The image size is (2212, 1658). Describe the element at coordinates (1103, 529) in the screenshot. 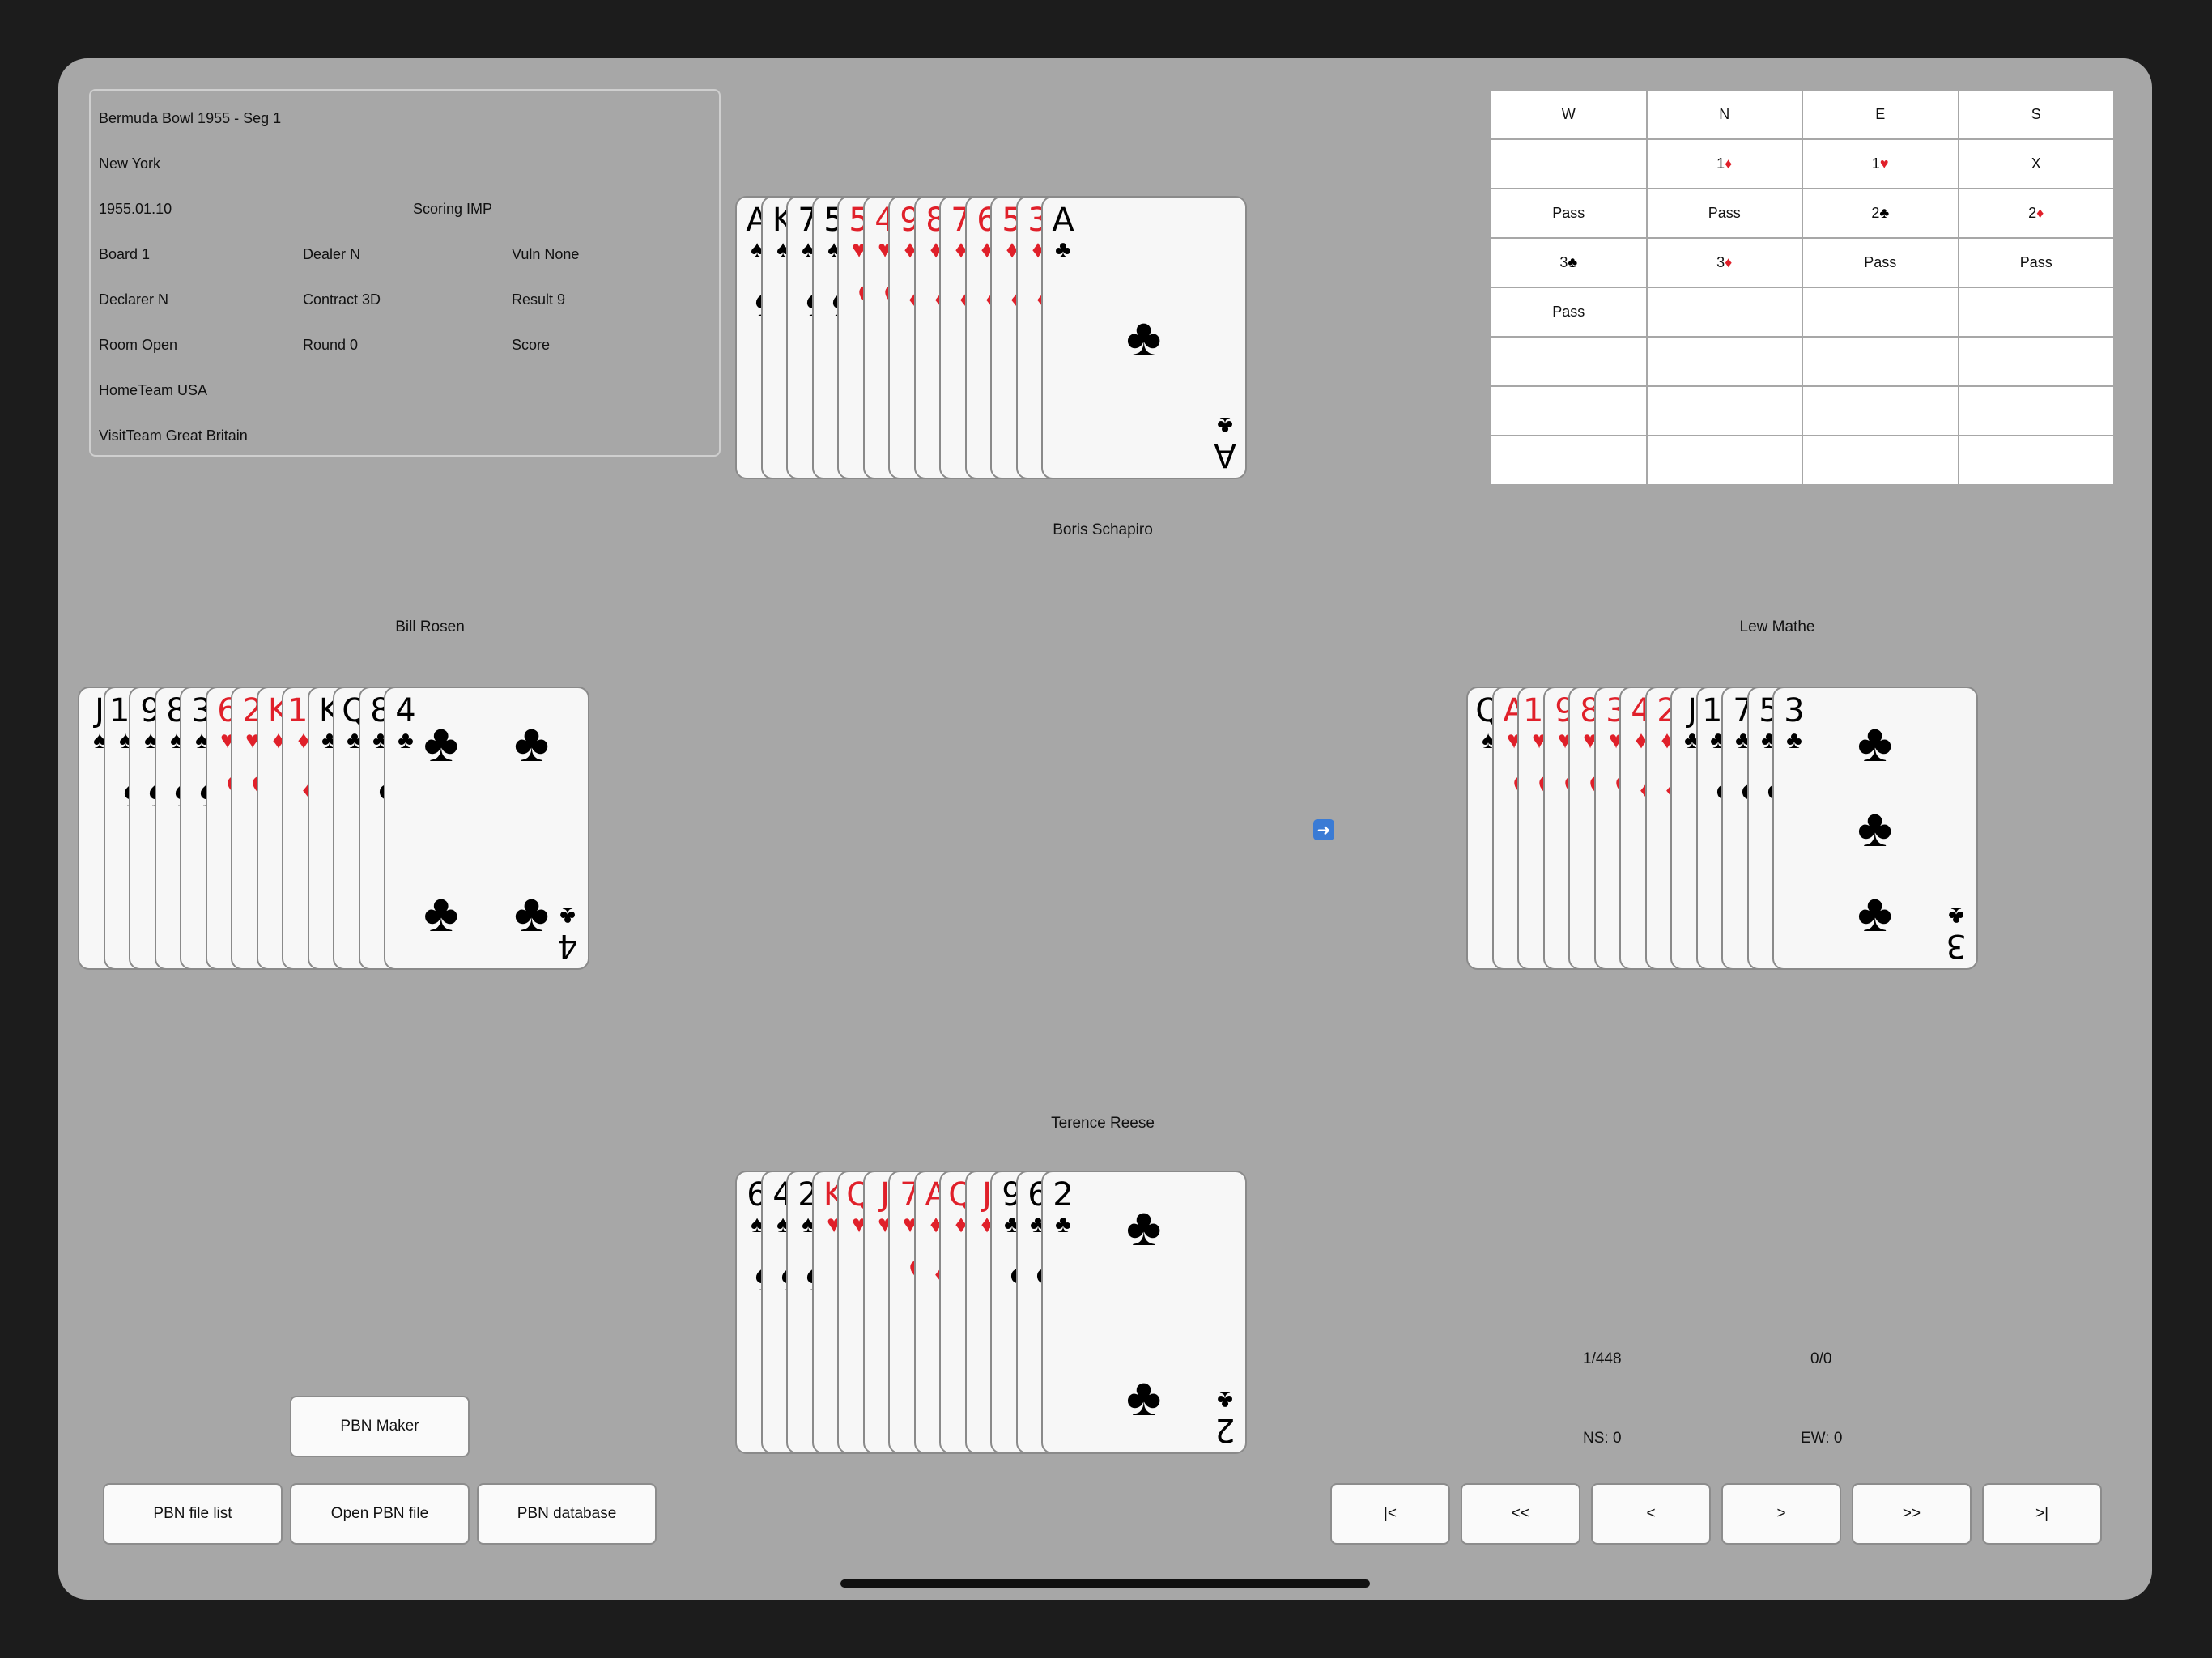

I see `player-name-north: Boris Schapiro` at that location.